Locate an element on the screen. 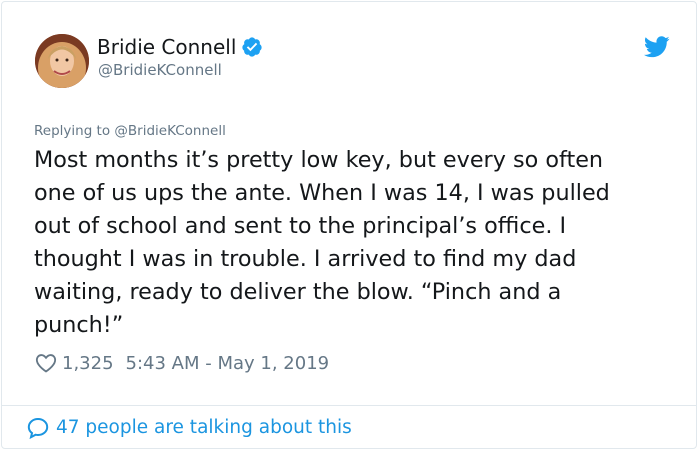  verified-badge-icon is located at coordinates (252, 47).